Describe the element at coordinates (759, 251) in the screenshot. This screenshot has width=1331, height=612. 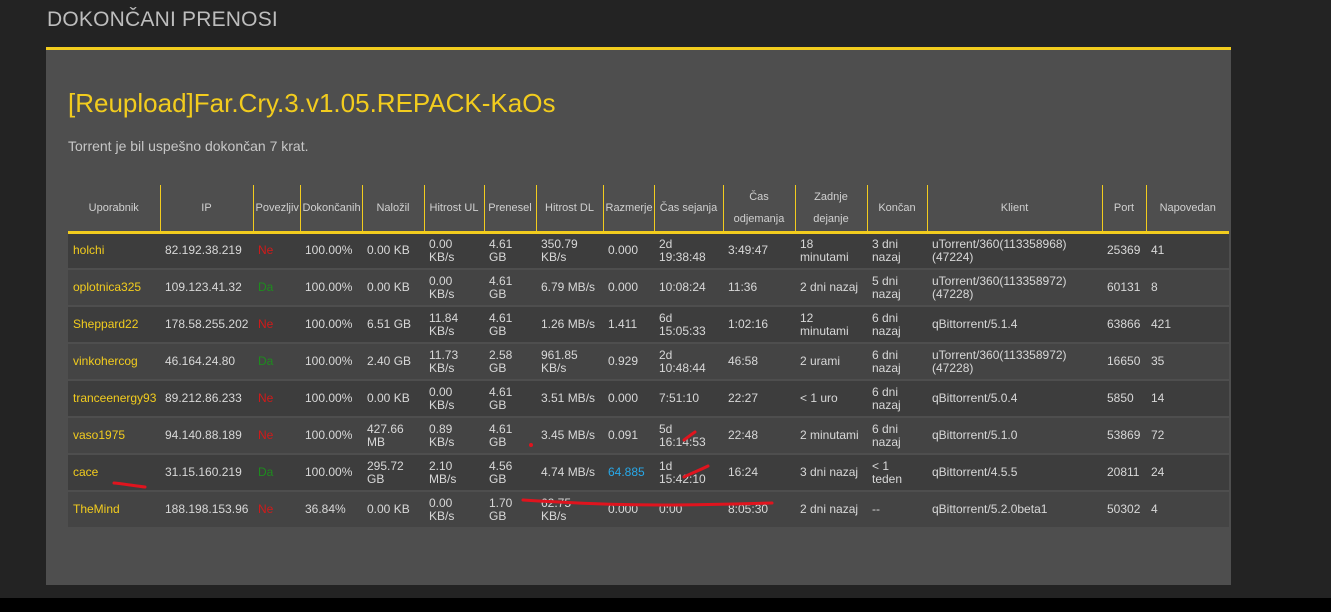
I see `cell-leech-time: 3:49:47` at that location.